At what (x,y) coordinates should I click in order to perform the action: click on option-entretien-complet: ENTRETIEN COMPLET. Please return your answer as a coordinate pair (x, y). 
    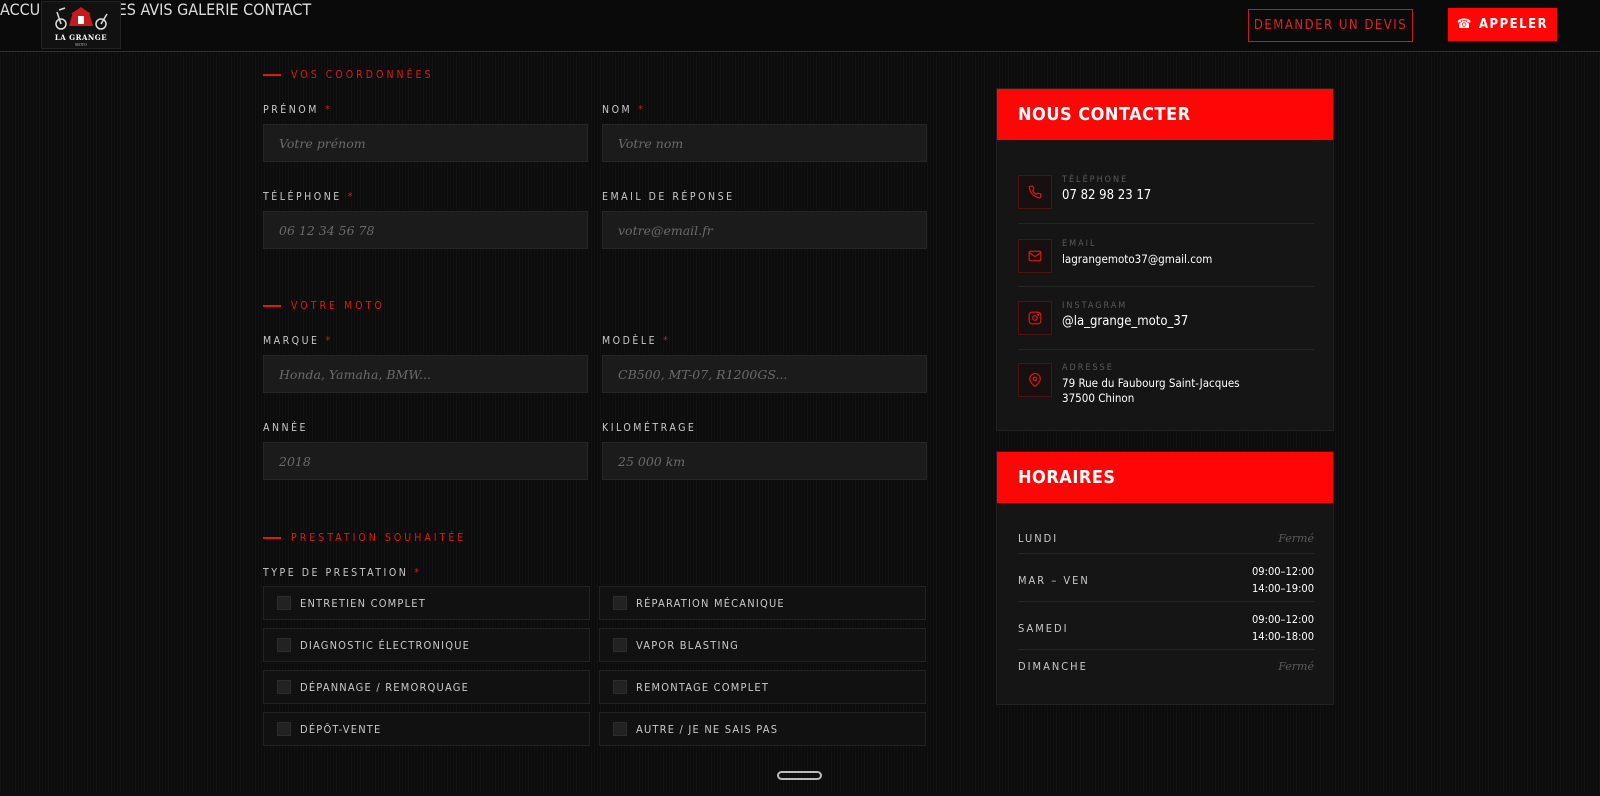
    Looking at the image, I should click on (426, 603).